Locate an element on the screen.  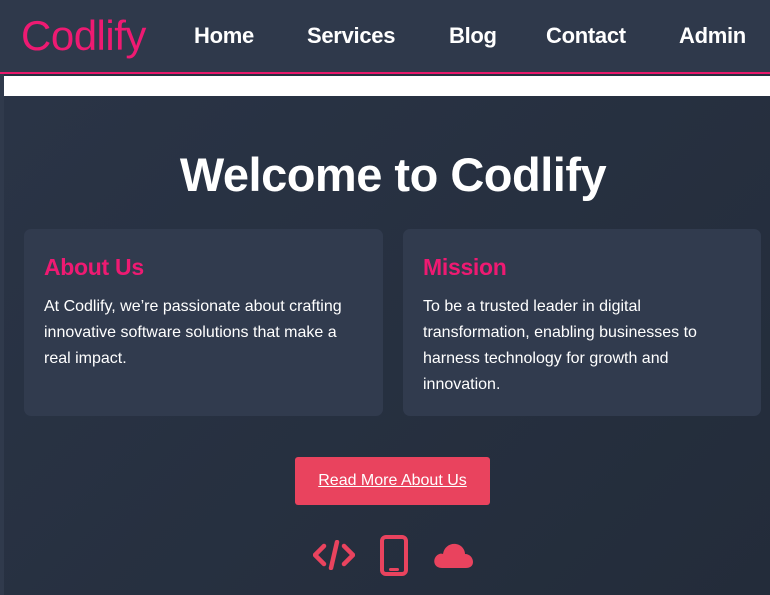
cloud-icon is located at coordinates (453, 555).